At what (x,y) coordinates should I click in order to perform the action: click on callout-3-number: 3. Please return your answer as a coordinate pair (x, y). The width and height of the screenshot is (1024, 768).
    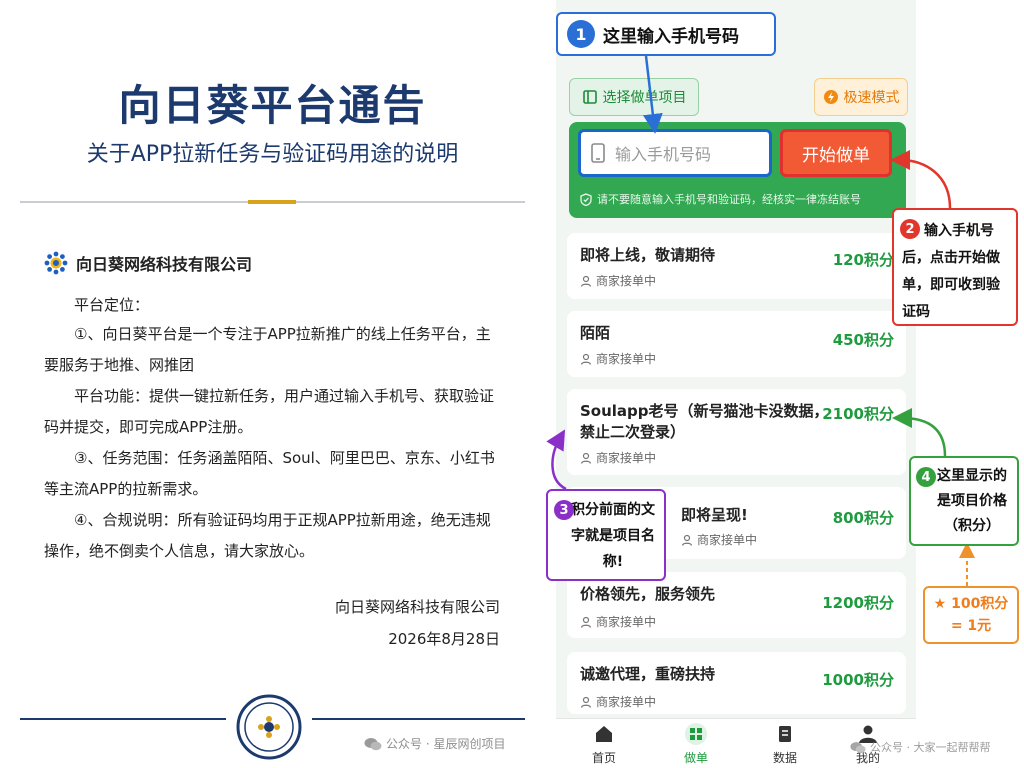
    Looking at the image, I should click on (564, 510).